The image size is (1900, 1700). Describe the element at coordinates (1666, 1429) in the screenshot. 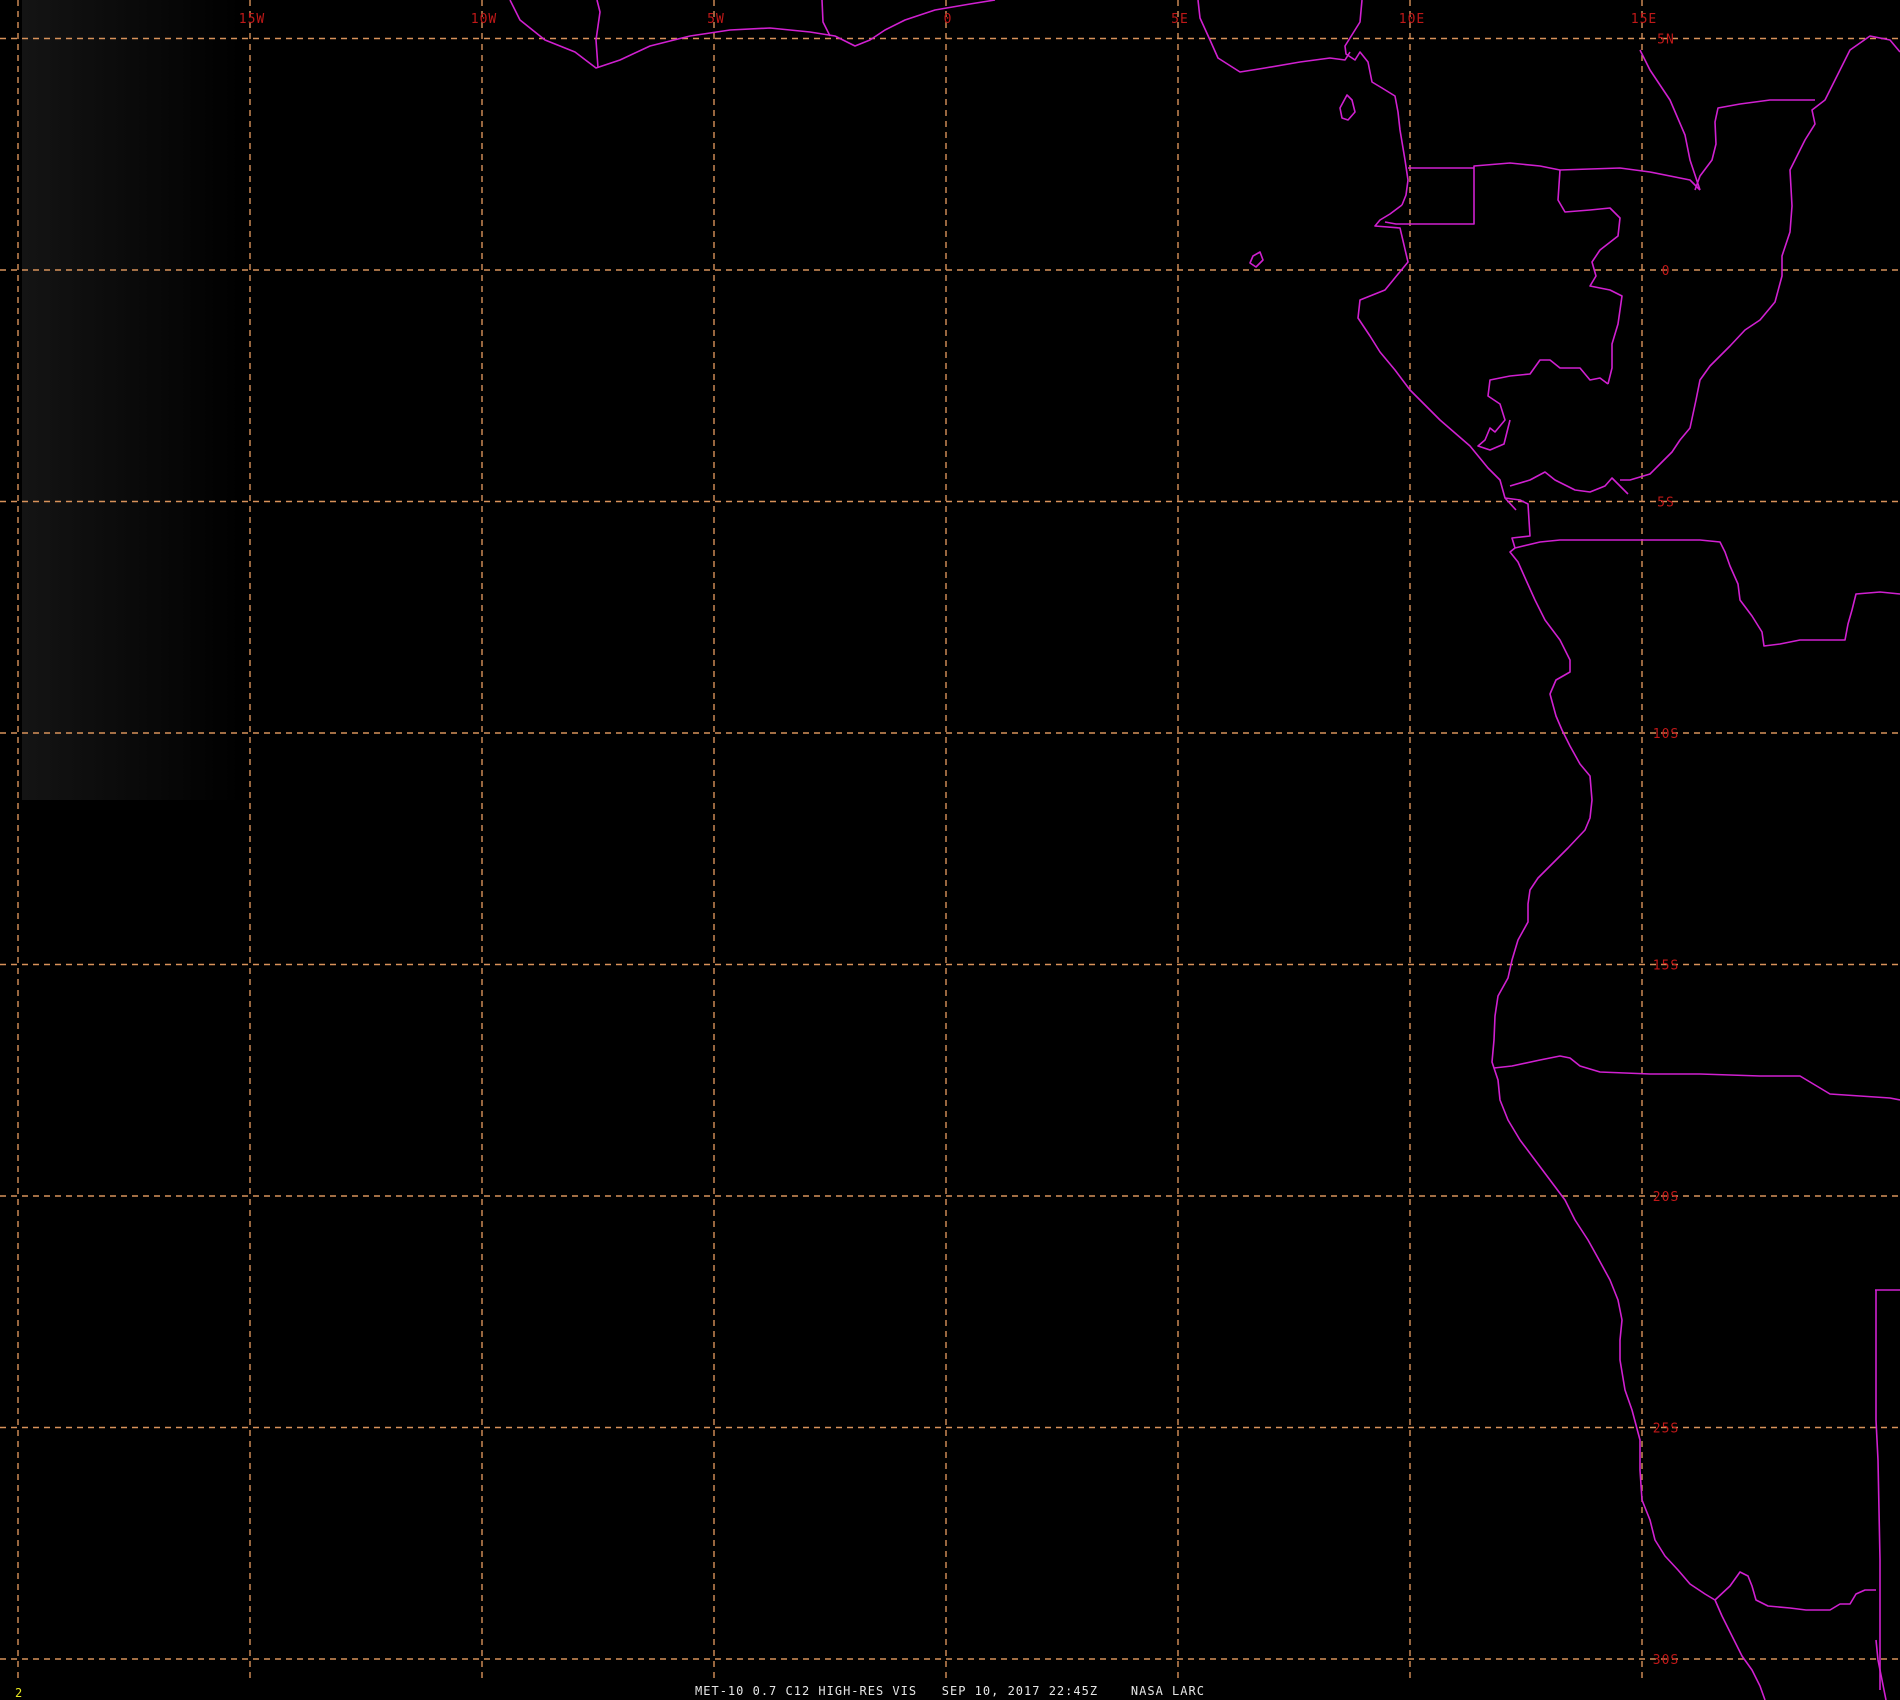

I see `latitude-label: 25S` at that location.